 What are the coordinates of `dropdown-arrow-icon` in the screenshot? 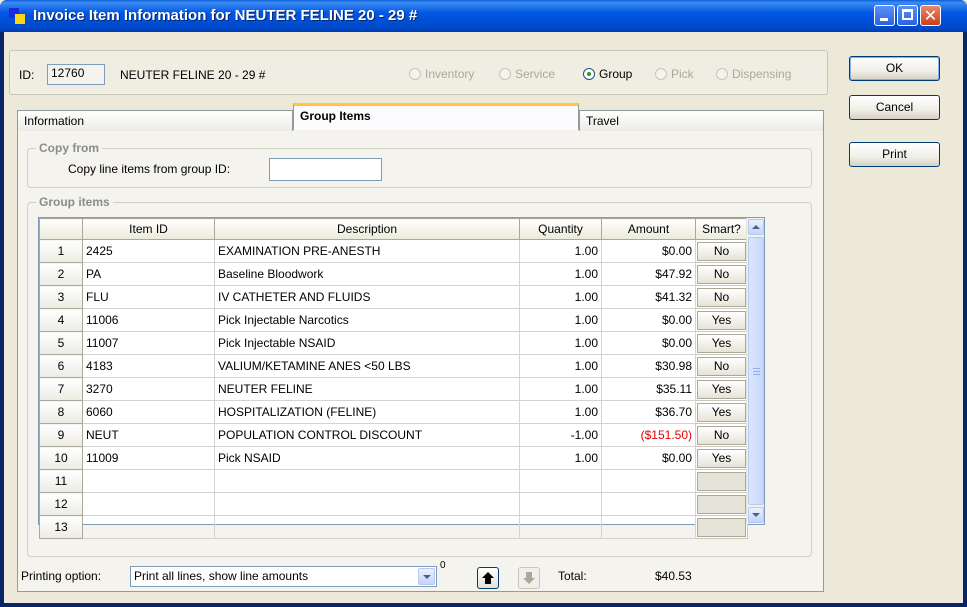 It's located at (426, 576).